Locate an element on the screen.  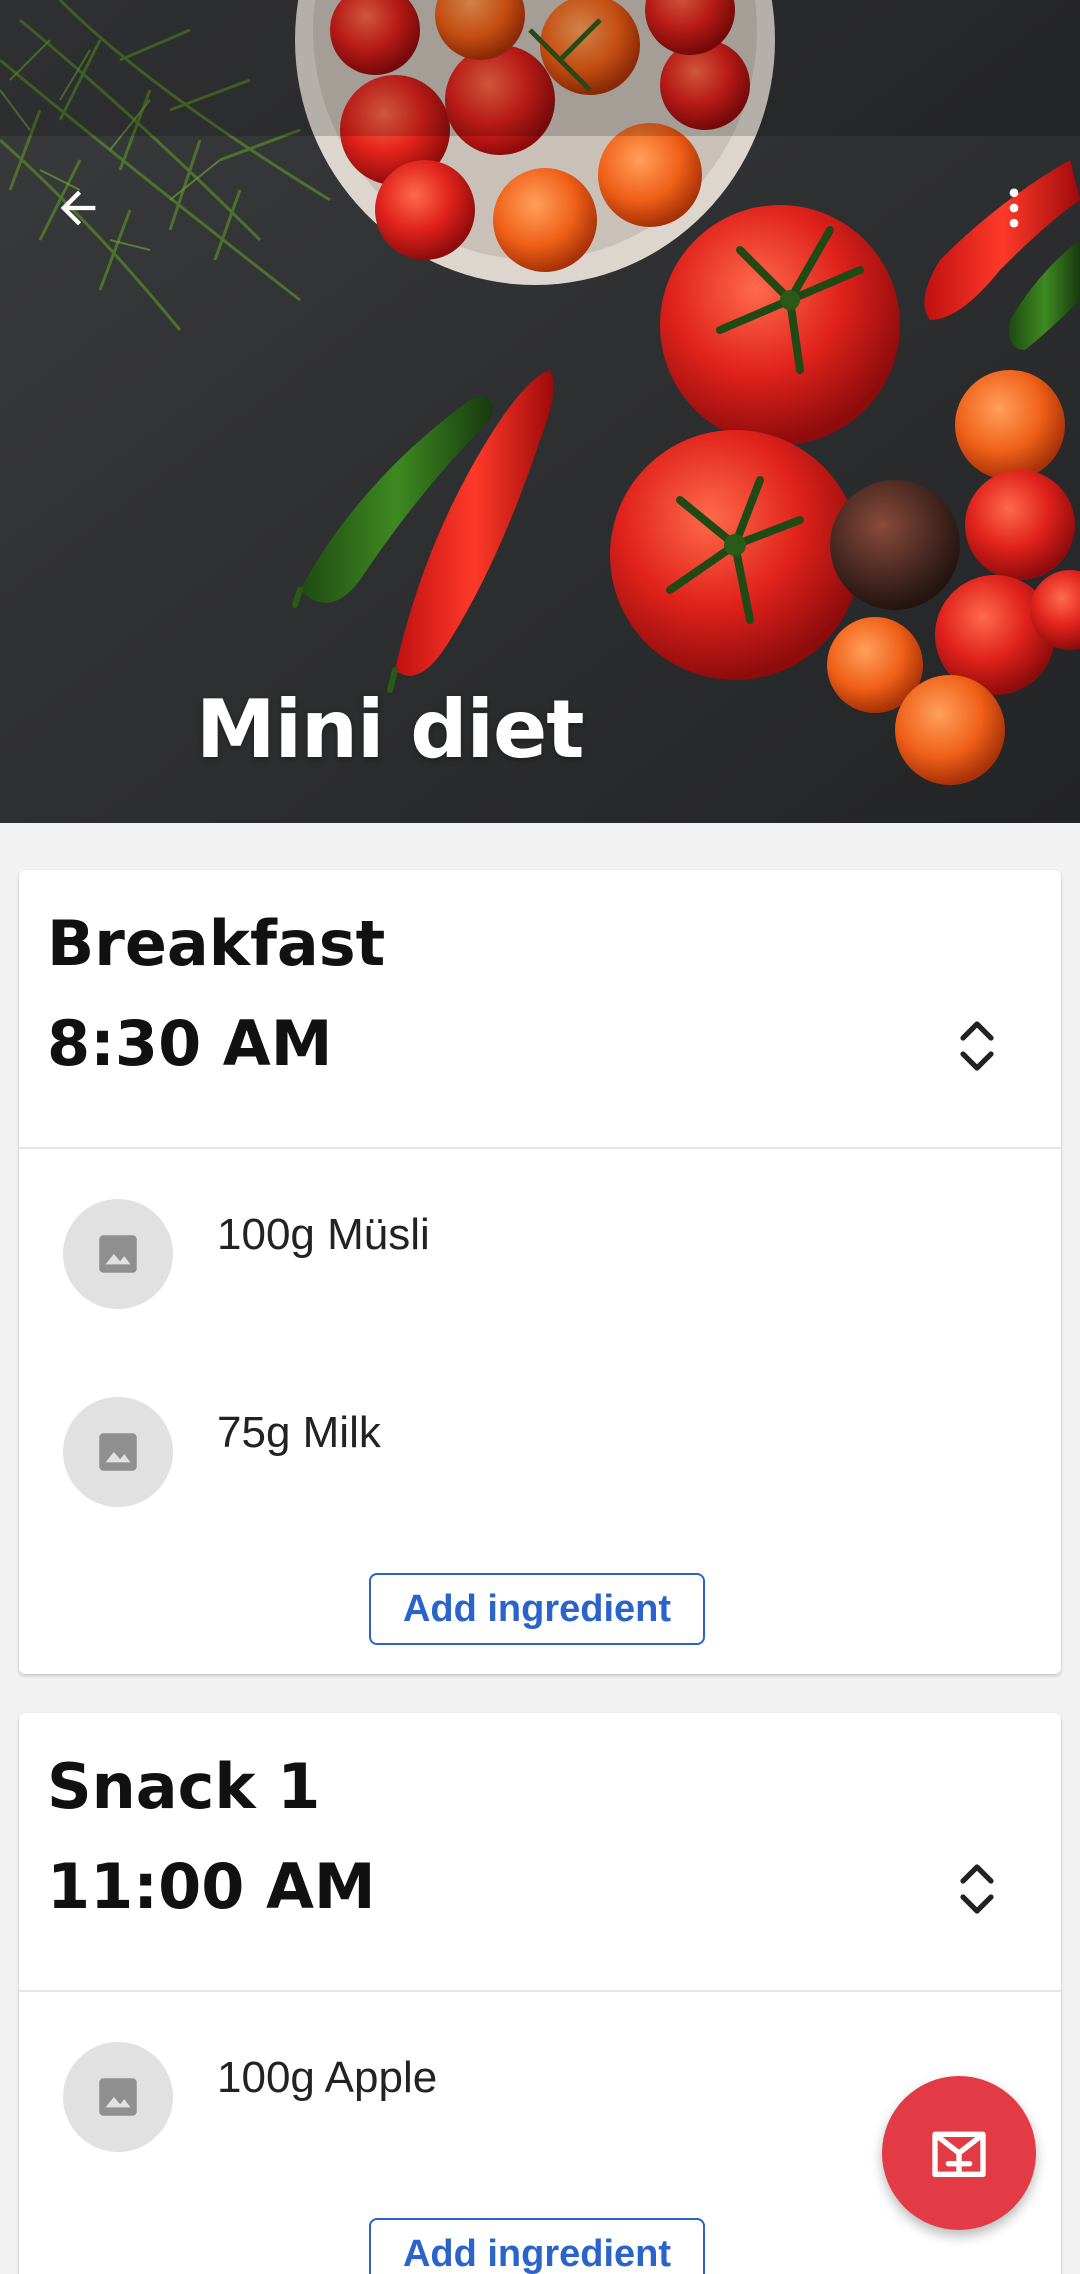
log-meal-fab is located at coordinates (959, 2153).